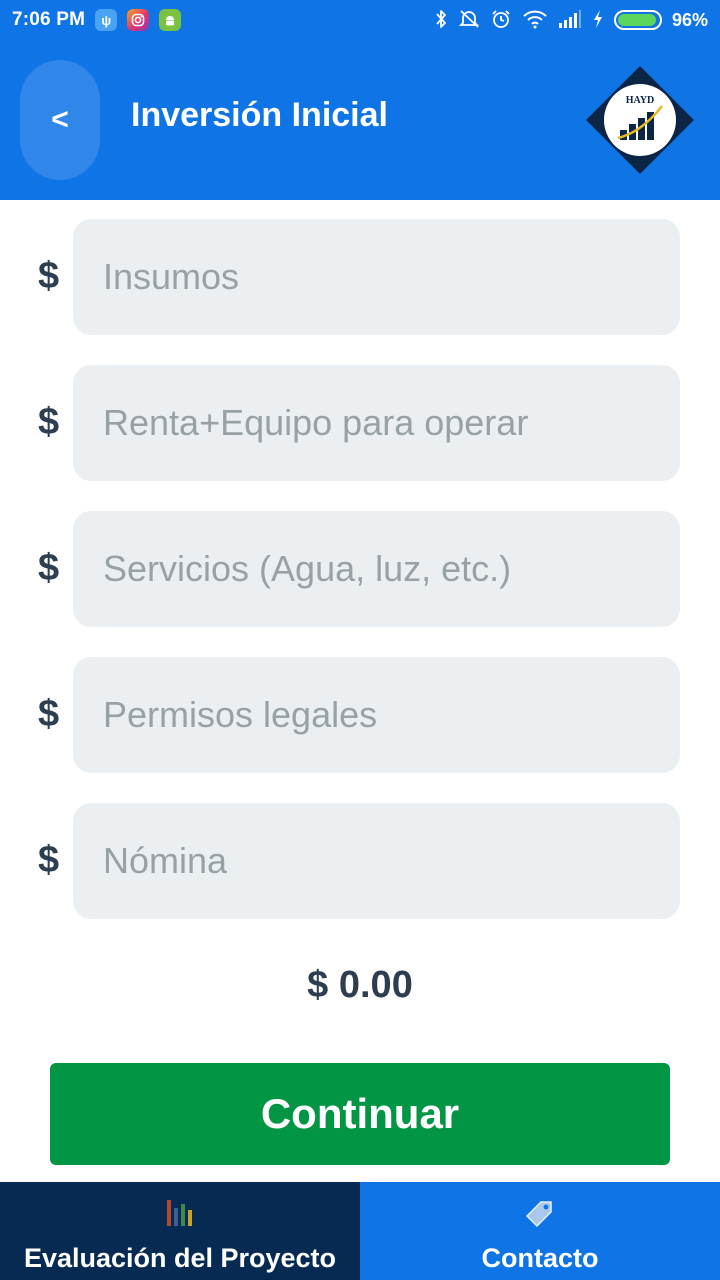 Image resolution: width=720 pixels, height=1280 pixels. Describe the element at coordinates (259, 115) in the screenshot. I see `page-title: Inversión Inicial` at that location.